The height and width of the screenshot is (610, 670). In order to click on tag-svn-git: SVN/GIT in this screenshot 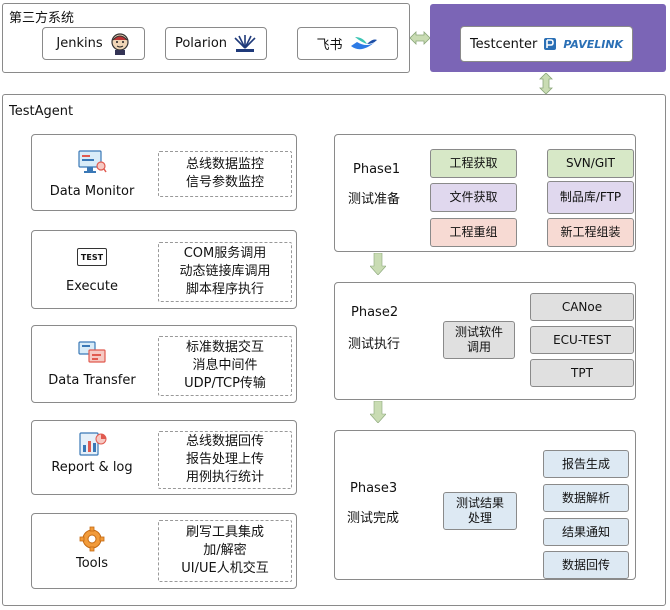, I will do `click(590, 163)`.